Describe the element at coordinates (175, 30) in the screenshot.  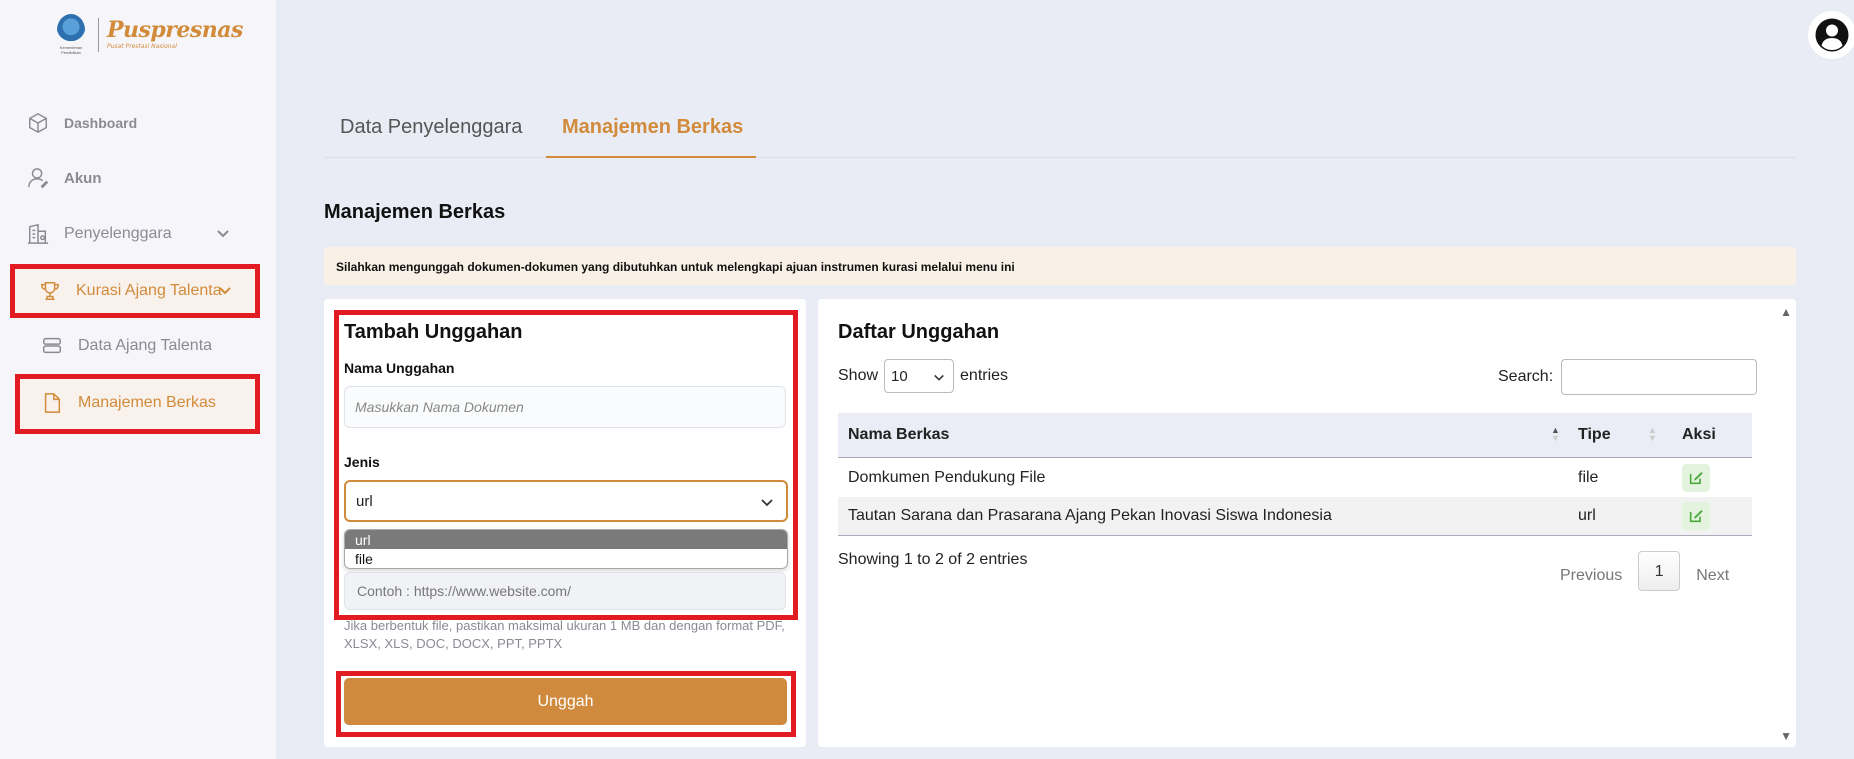
I see `brand-name: Puspresnas` at that location.